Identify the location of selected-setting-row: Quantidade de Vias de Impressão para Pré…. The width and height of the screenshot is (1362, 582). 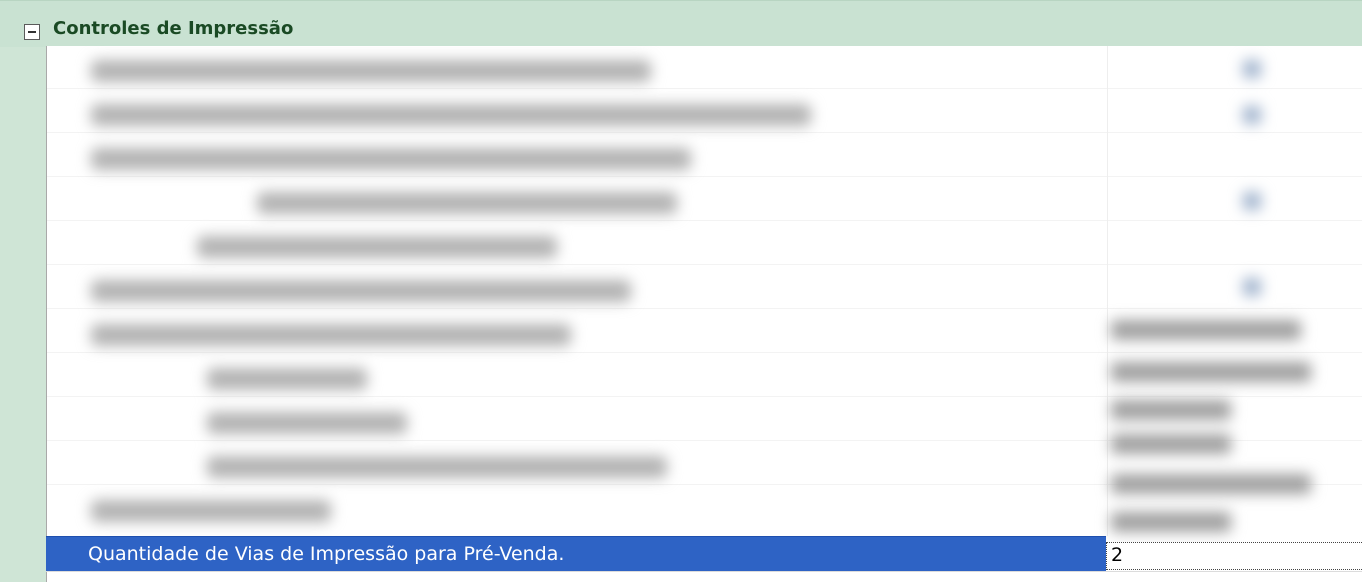
(576, 554).